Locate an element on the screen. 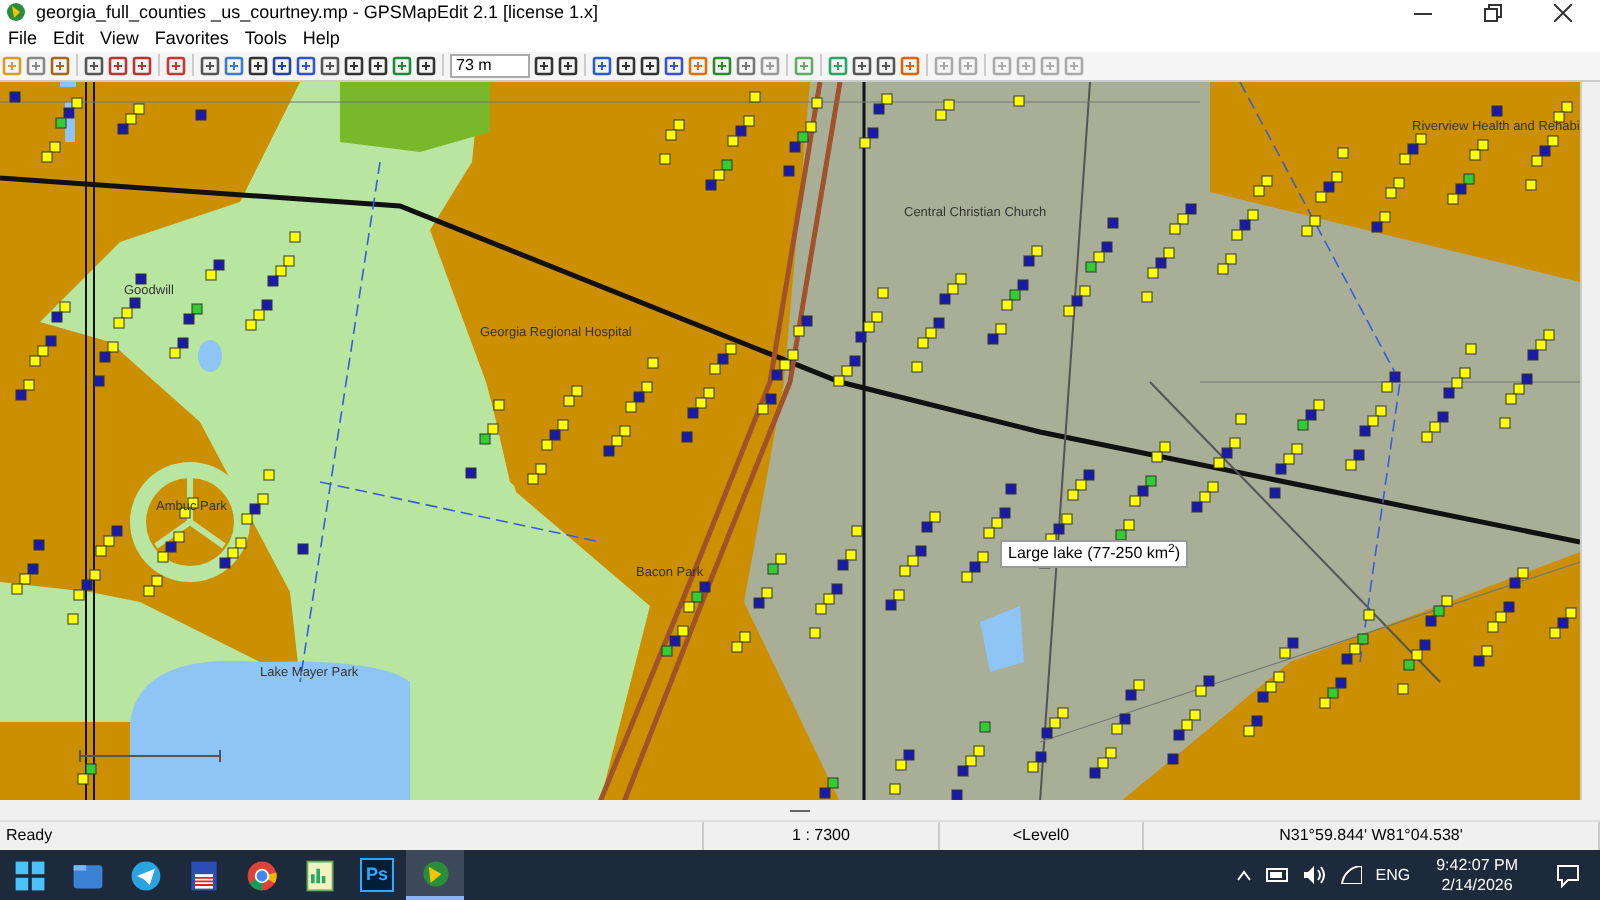  status-text: N31°59.844' W81°04.538' is located at coordinates (1371, 836).